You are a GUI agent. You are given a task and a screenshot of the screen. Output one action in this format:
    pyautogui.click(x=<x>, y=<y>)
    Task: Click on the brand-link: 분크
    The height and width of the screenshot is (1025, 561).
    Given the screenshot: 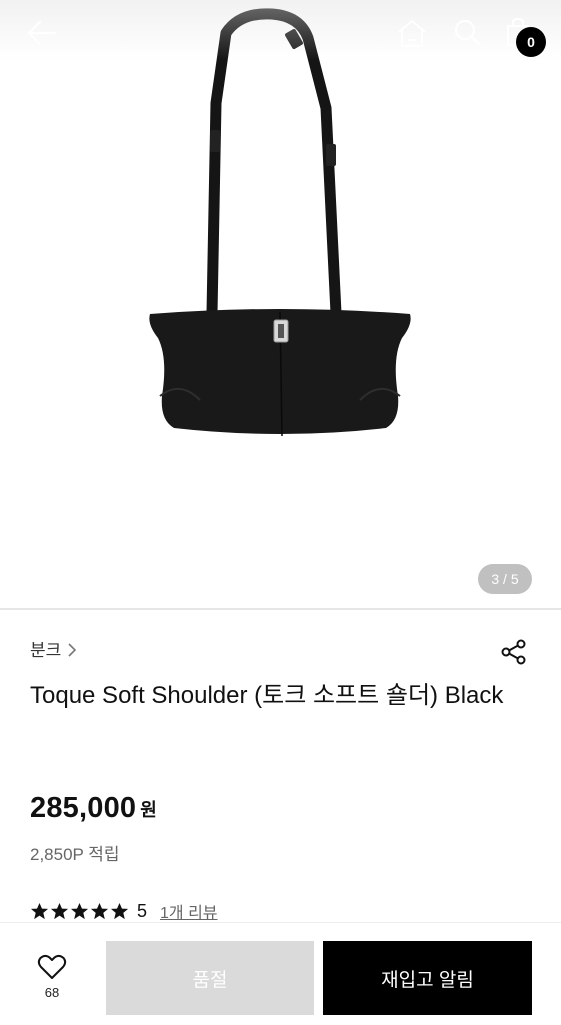 What is the action you would take?
    pyautogui.click(x=53, y=648)
    